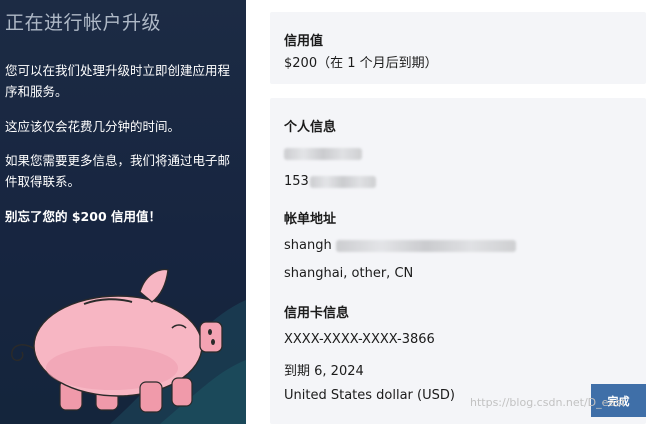  I want to click on billing-address-label: 帐单地址, so click(310, 219).